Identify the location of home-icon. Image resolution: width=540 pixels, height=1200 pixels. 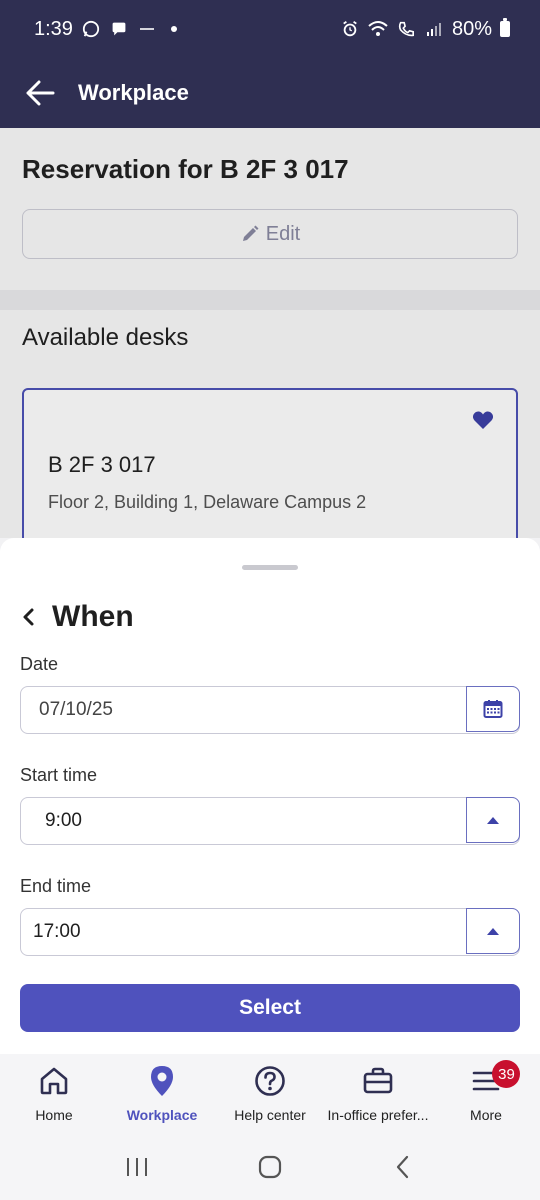
(54, 1081).